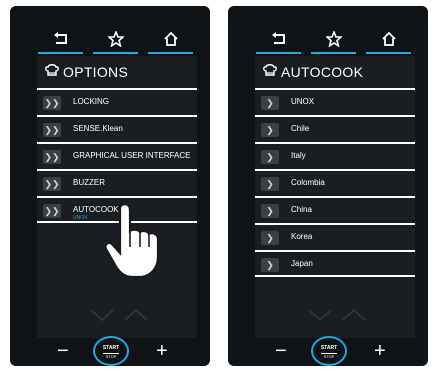 Image resolution: width=435 pixels, height=371 pixels. I want to click on list-item: ❯❯ BUZZER, so click(117, 182).